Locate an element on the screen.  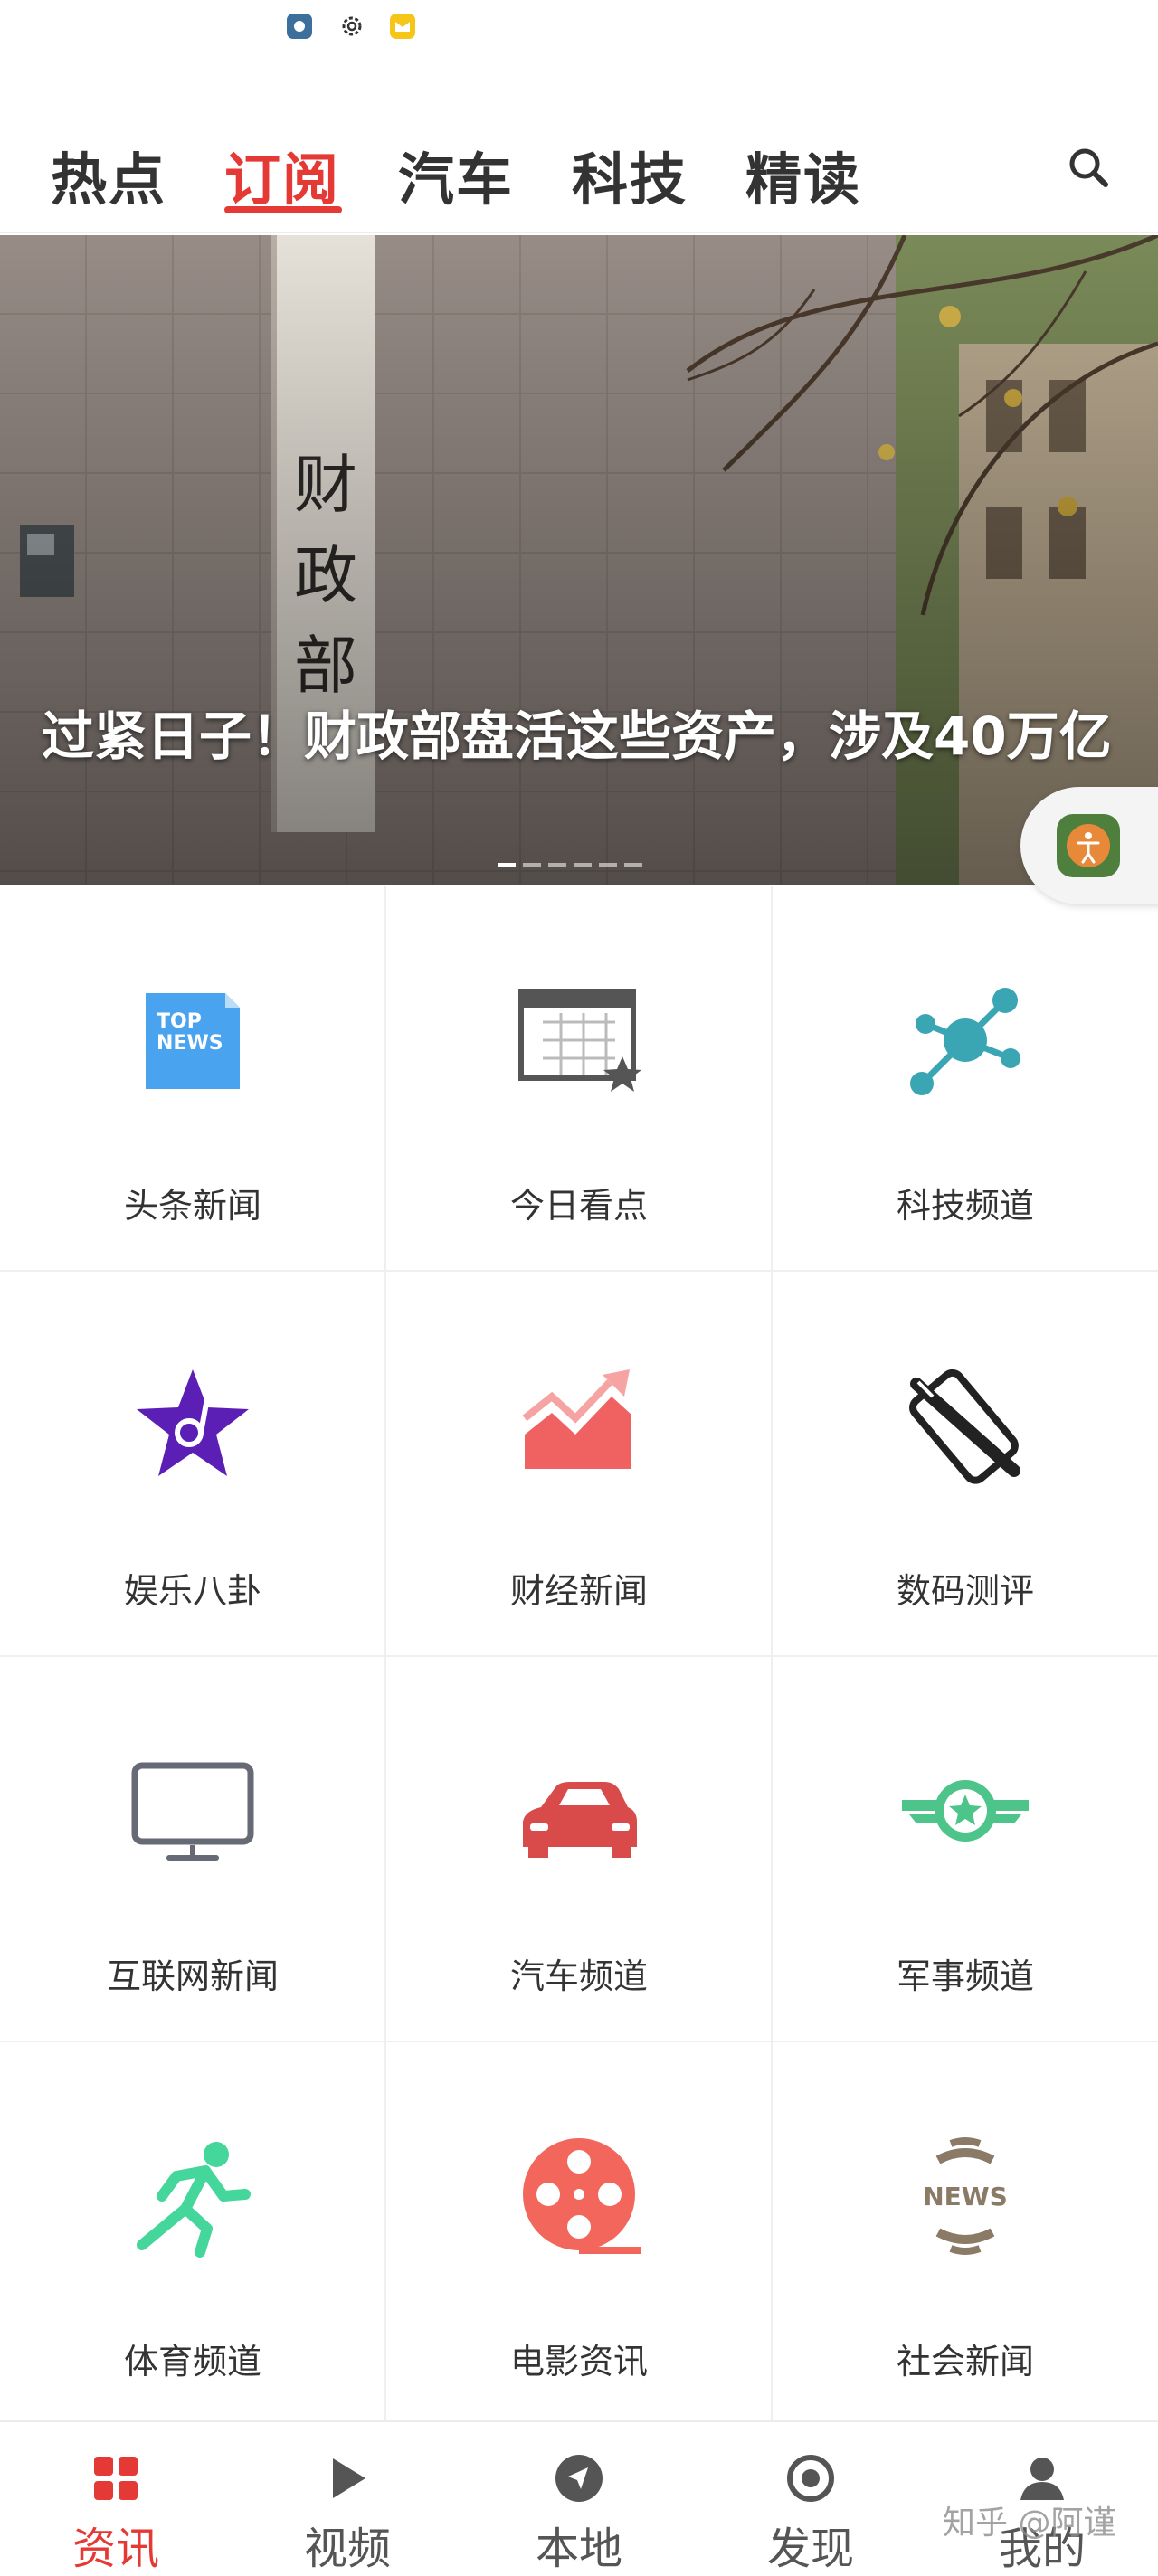
nav-discover: 发现 is located at coordinates (810, 2498).